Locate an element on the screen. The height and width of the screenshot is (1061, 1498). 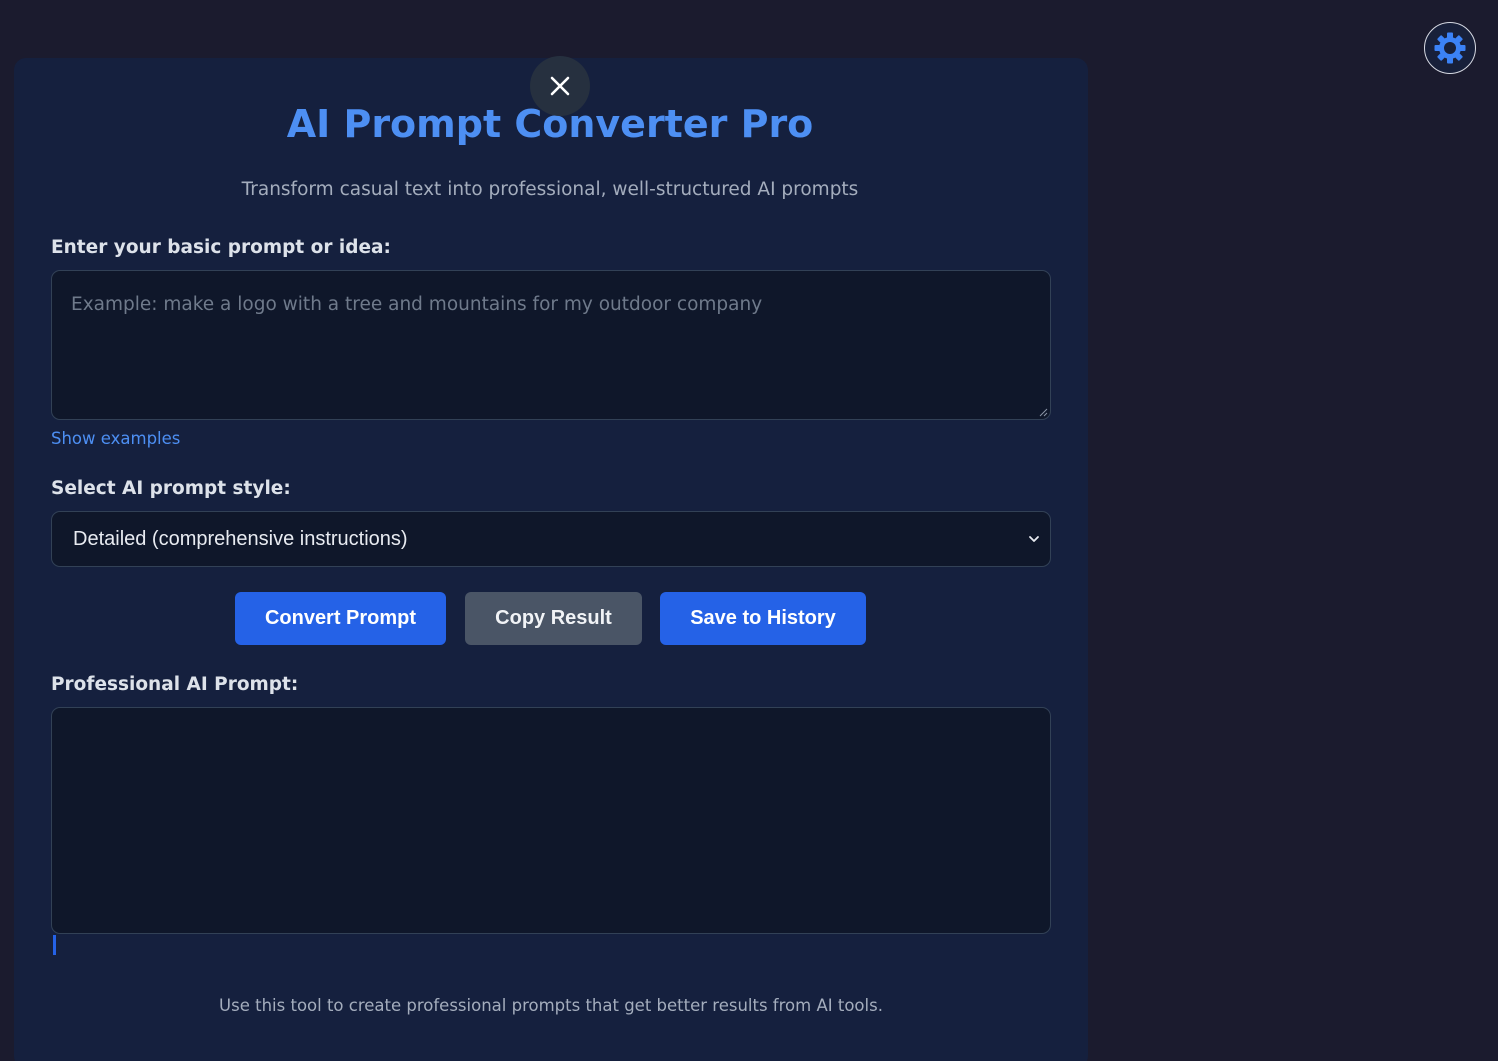
copy-result-button: Copy Result is located at coordinates (553, 618).